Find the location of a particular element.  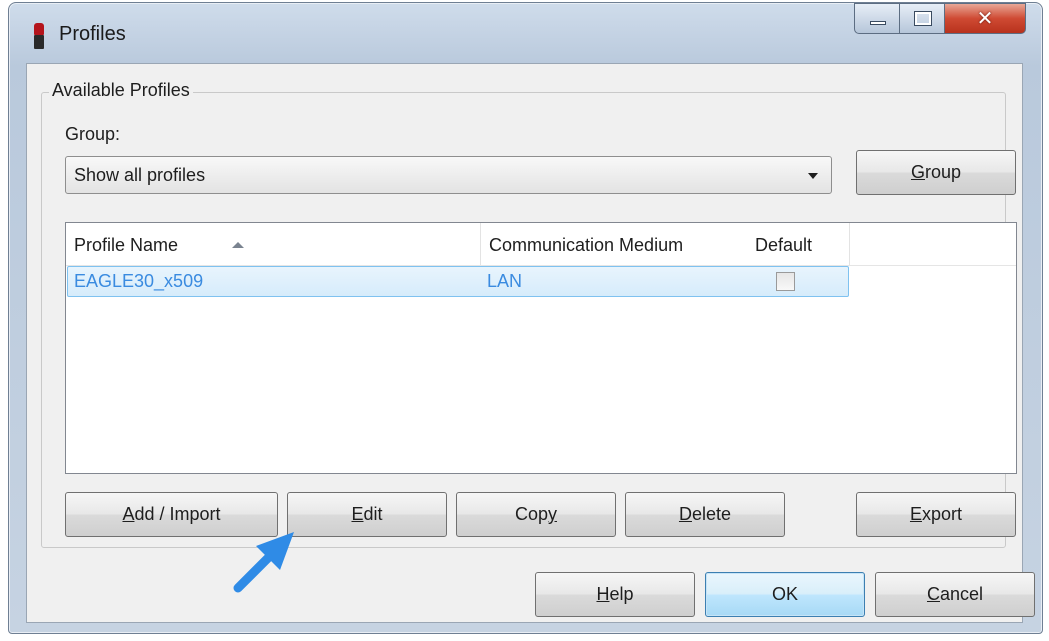

ok-button: OK is located at coordinates (785, 594).